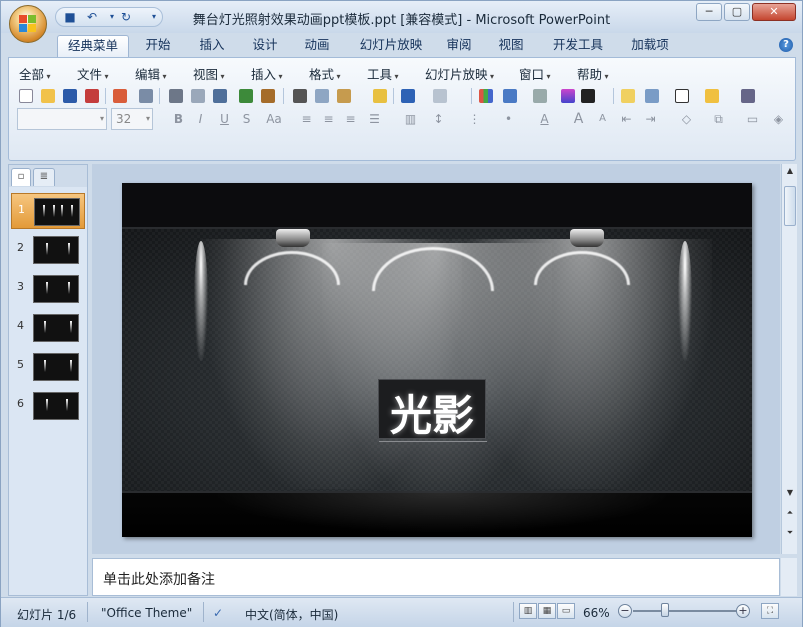 The height and width of the screenshot is (627, 803). Describe the element at coordinates (274, 119) in the screenshot. I see `change-case-button: Aa` at that location.